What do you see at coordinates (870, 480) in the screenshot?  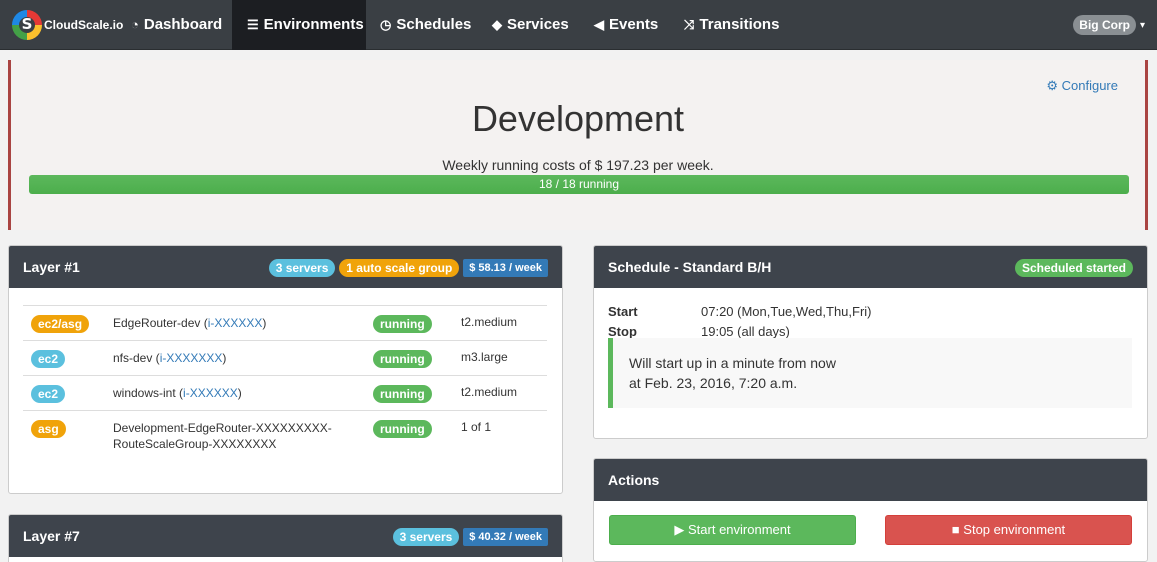 I see `actions-heading: Actions` at bounding box center [870, 480].